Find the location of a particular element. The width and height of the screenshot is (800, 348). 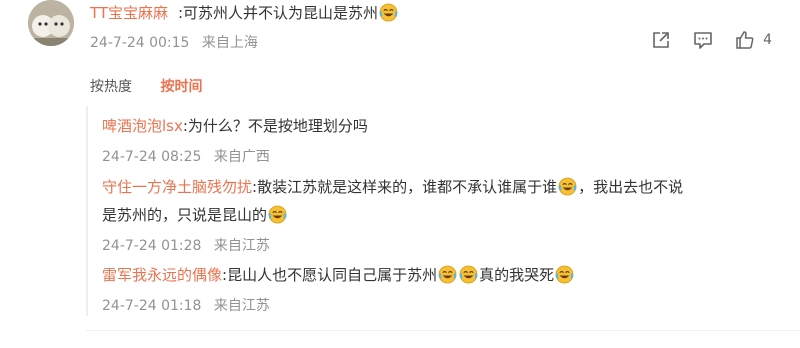

like-count: 4 is located at coordinates (767, 40).